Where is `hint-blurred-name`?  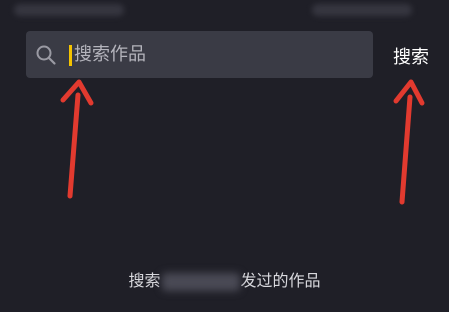 hint-blurred-name is located at coordinates (200, 281).